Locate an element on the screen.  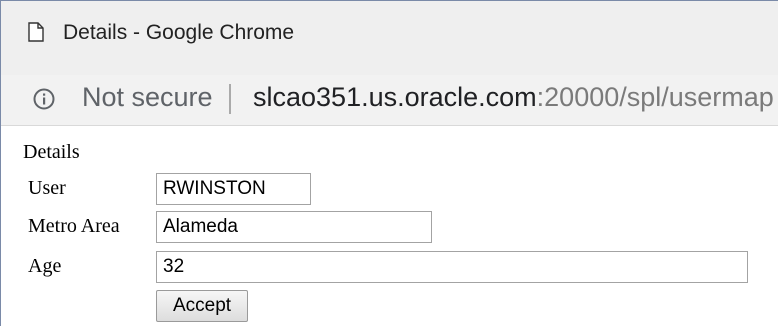
url-text: slcao351.us.oracle.com:20000/spl/usermap is located at coordinates (513, 97).